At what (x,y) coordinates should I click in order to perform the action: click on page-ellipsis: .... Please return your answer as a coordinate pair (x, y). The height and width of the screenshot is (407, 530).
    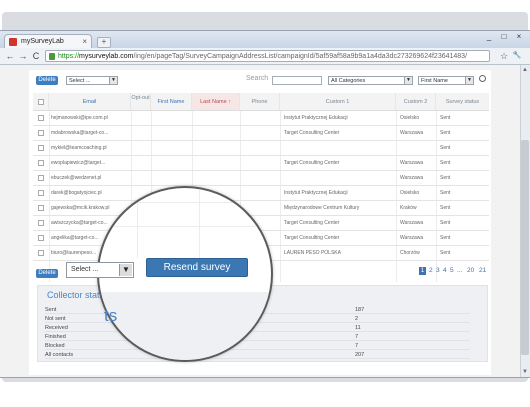
    Looking at the image, I should click on (460, 270).